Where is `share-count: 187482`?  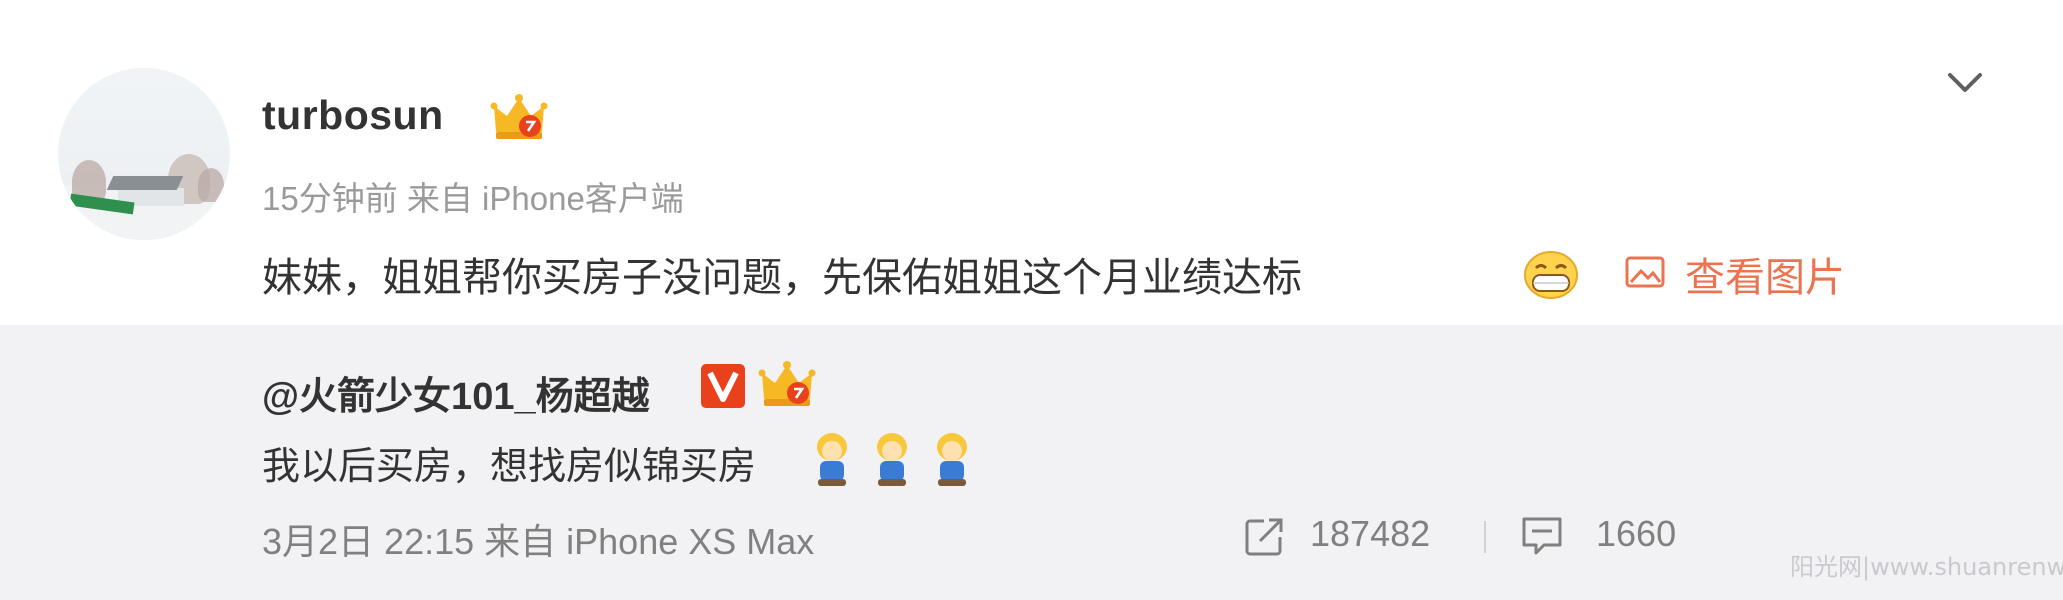
share-count: 187482 is located at coordinates (1370, 534).